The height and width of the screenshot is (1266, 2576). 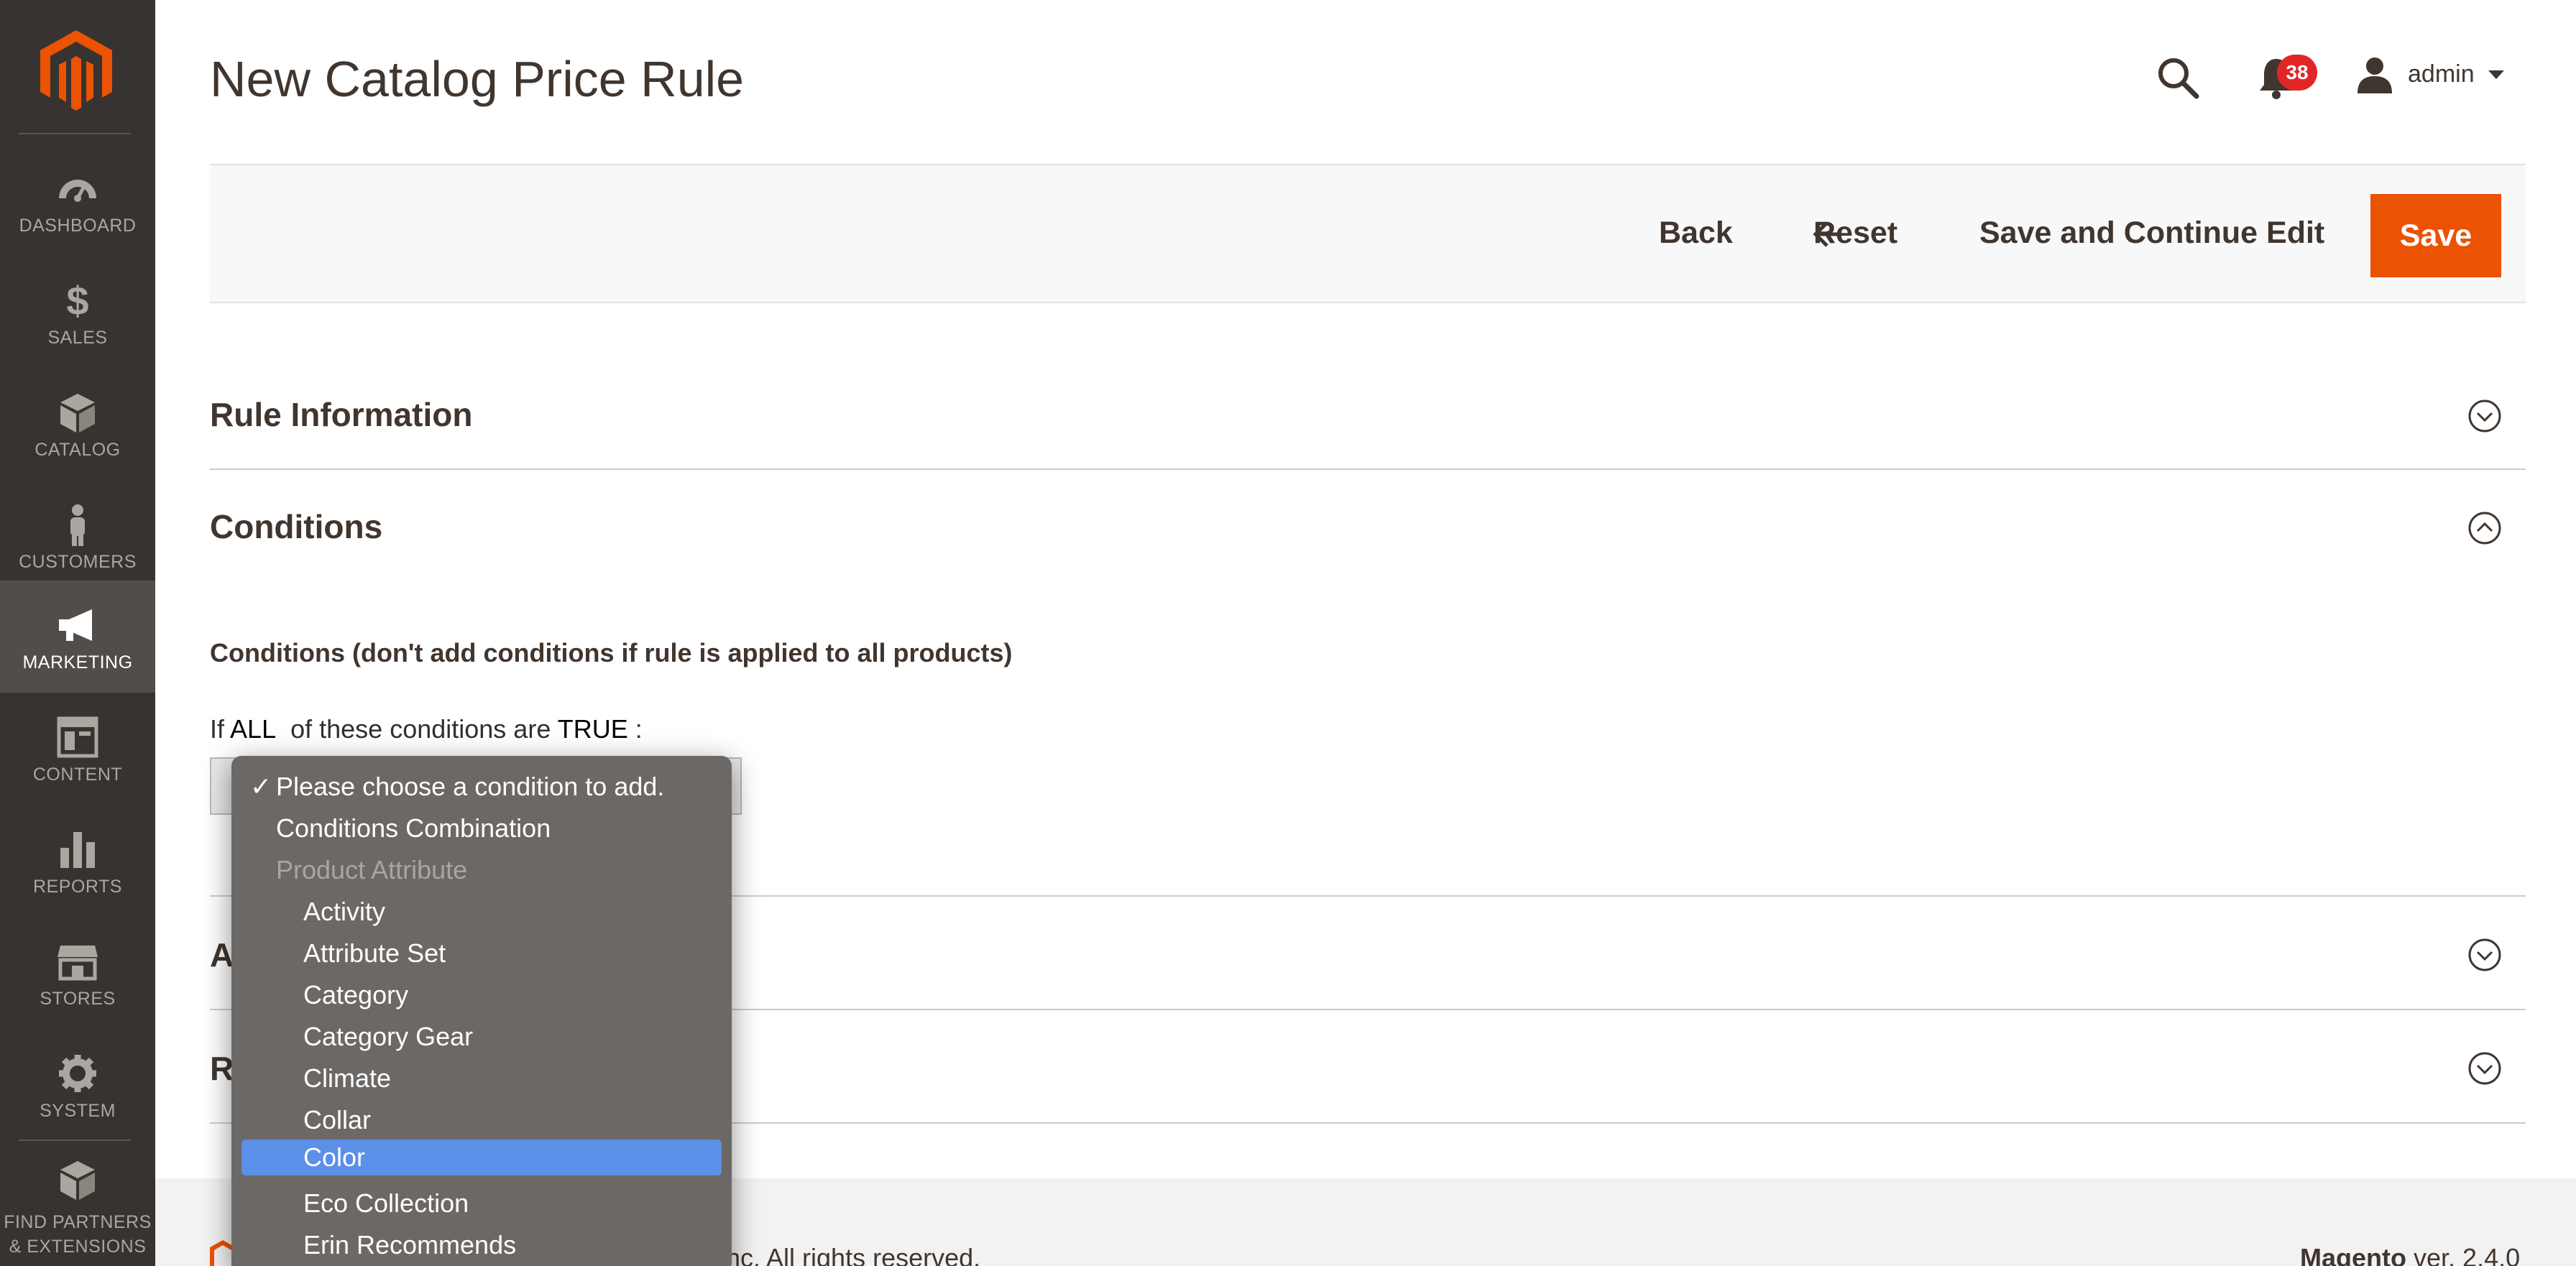 I want to click on back-button: Back, so click(x=1696, y=233).